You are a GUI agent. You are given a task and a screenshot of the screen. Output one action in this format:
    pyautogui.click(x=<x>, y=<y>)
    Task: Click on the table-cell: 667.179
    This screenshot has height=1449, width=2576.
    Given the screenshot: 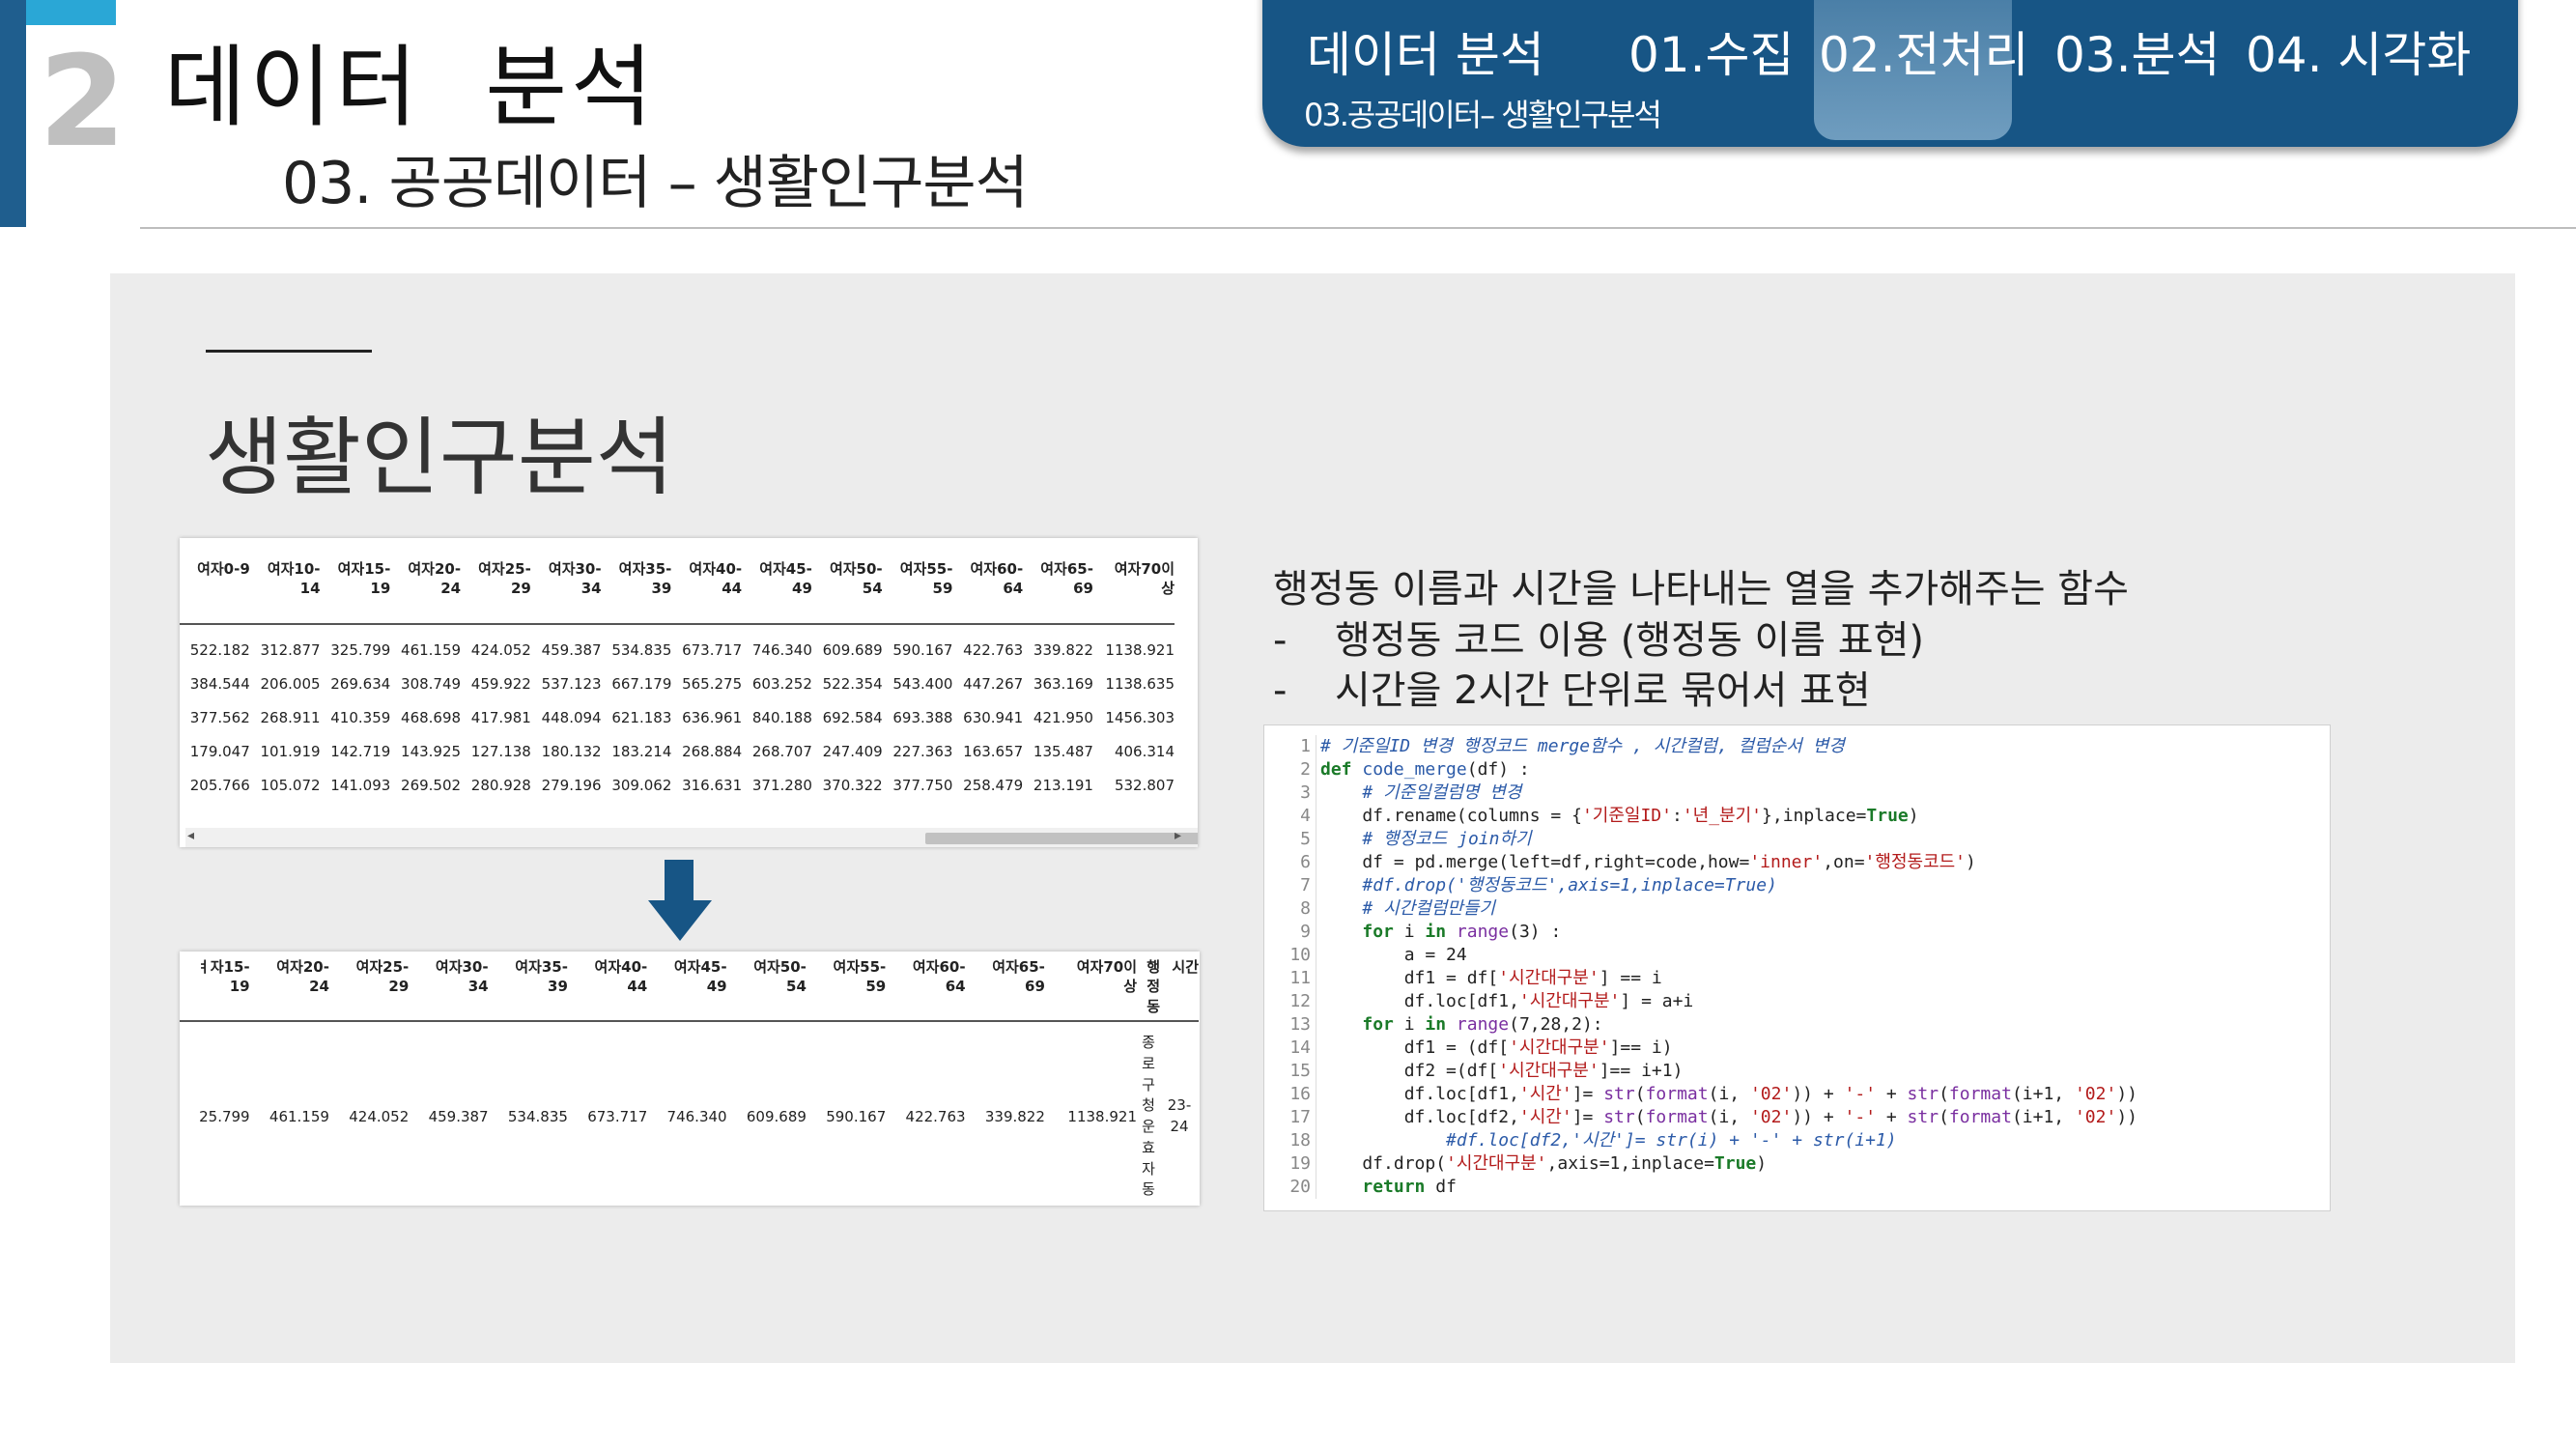 What is the action you would take?
    pyautogui.click(x=641, y=683)
    